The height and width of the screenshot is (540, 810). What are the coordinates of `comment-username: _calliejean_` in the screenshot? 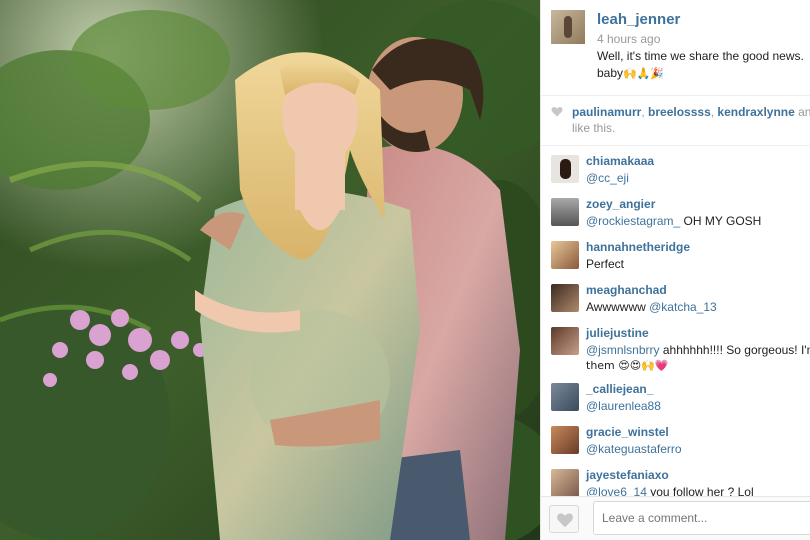 It's located at (619, 389).